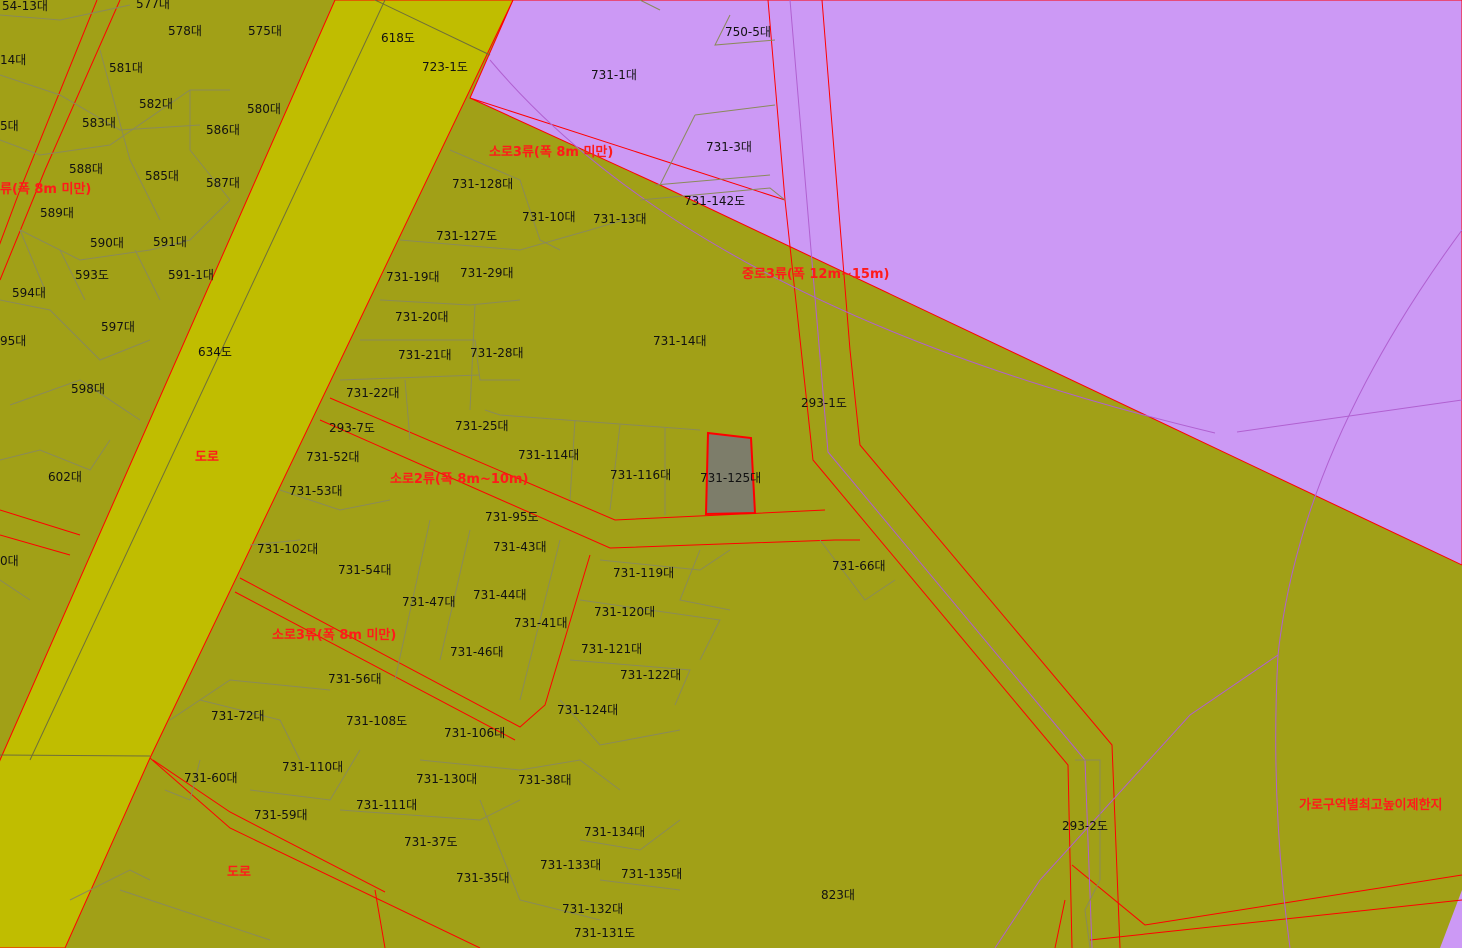 The image size is (1462, 948). What do you see at coordinates (483, 878) in the screenshot?
I see `parcel-label: 731-35대` at bounding box center [483, 878].